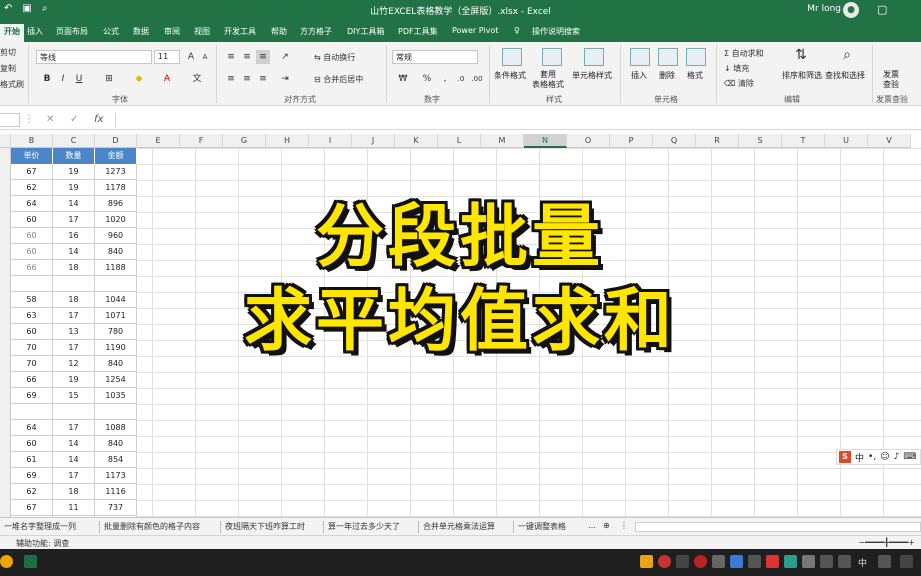 The height and width of the screenshot is (576, 921). I want to click on header-unit-price: 单价, so click(32, 156).